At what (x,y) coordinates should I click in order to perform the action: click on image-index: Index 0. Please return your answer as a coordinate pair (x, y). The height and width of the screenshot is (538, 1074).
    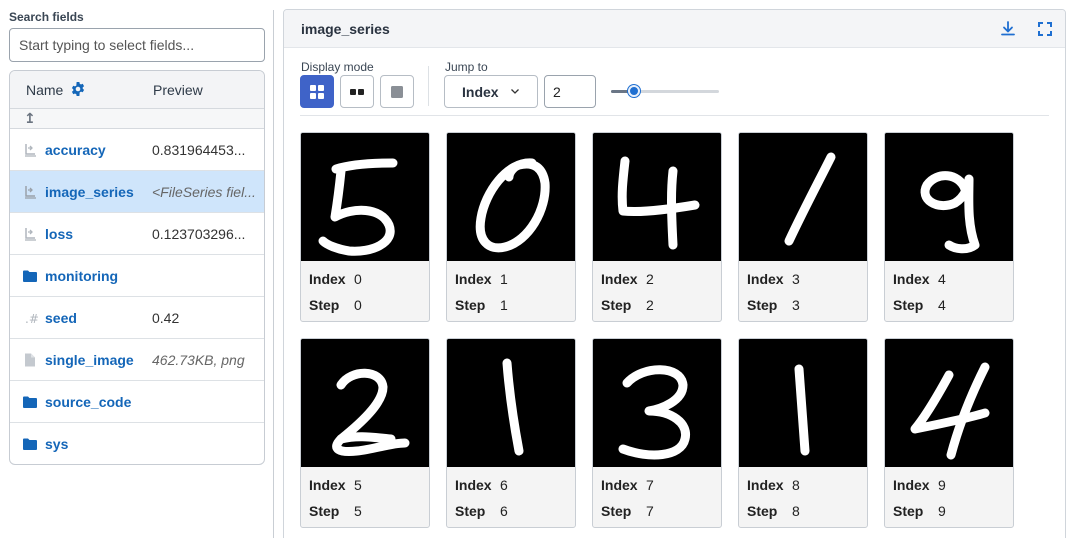
    Looking at the image, I should click on (335, 279).